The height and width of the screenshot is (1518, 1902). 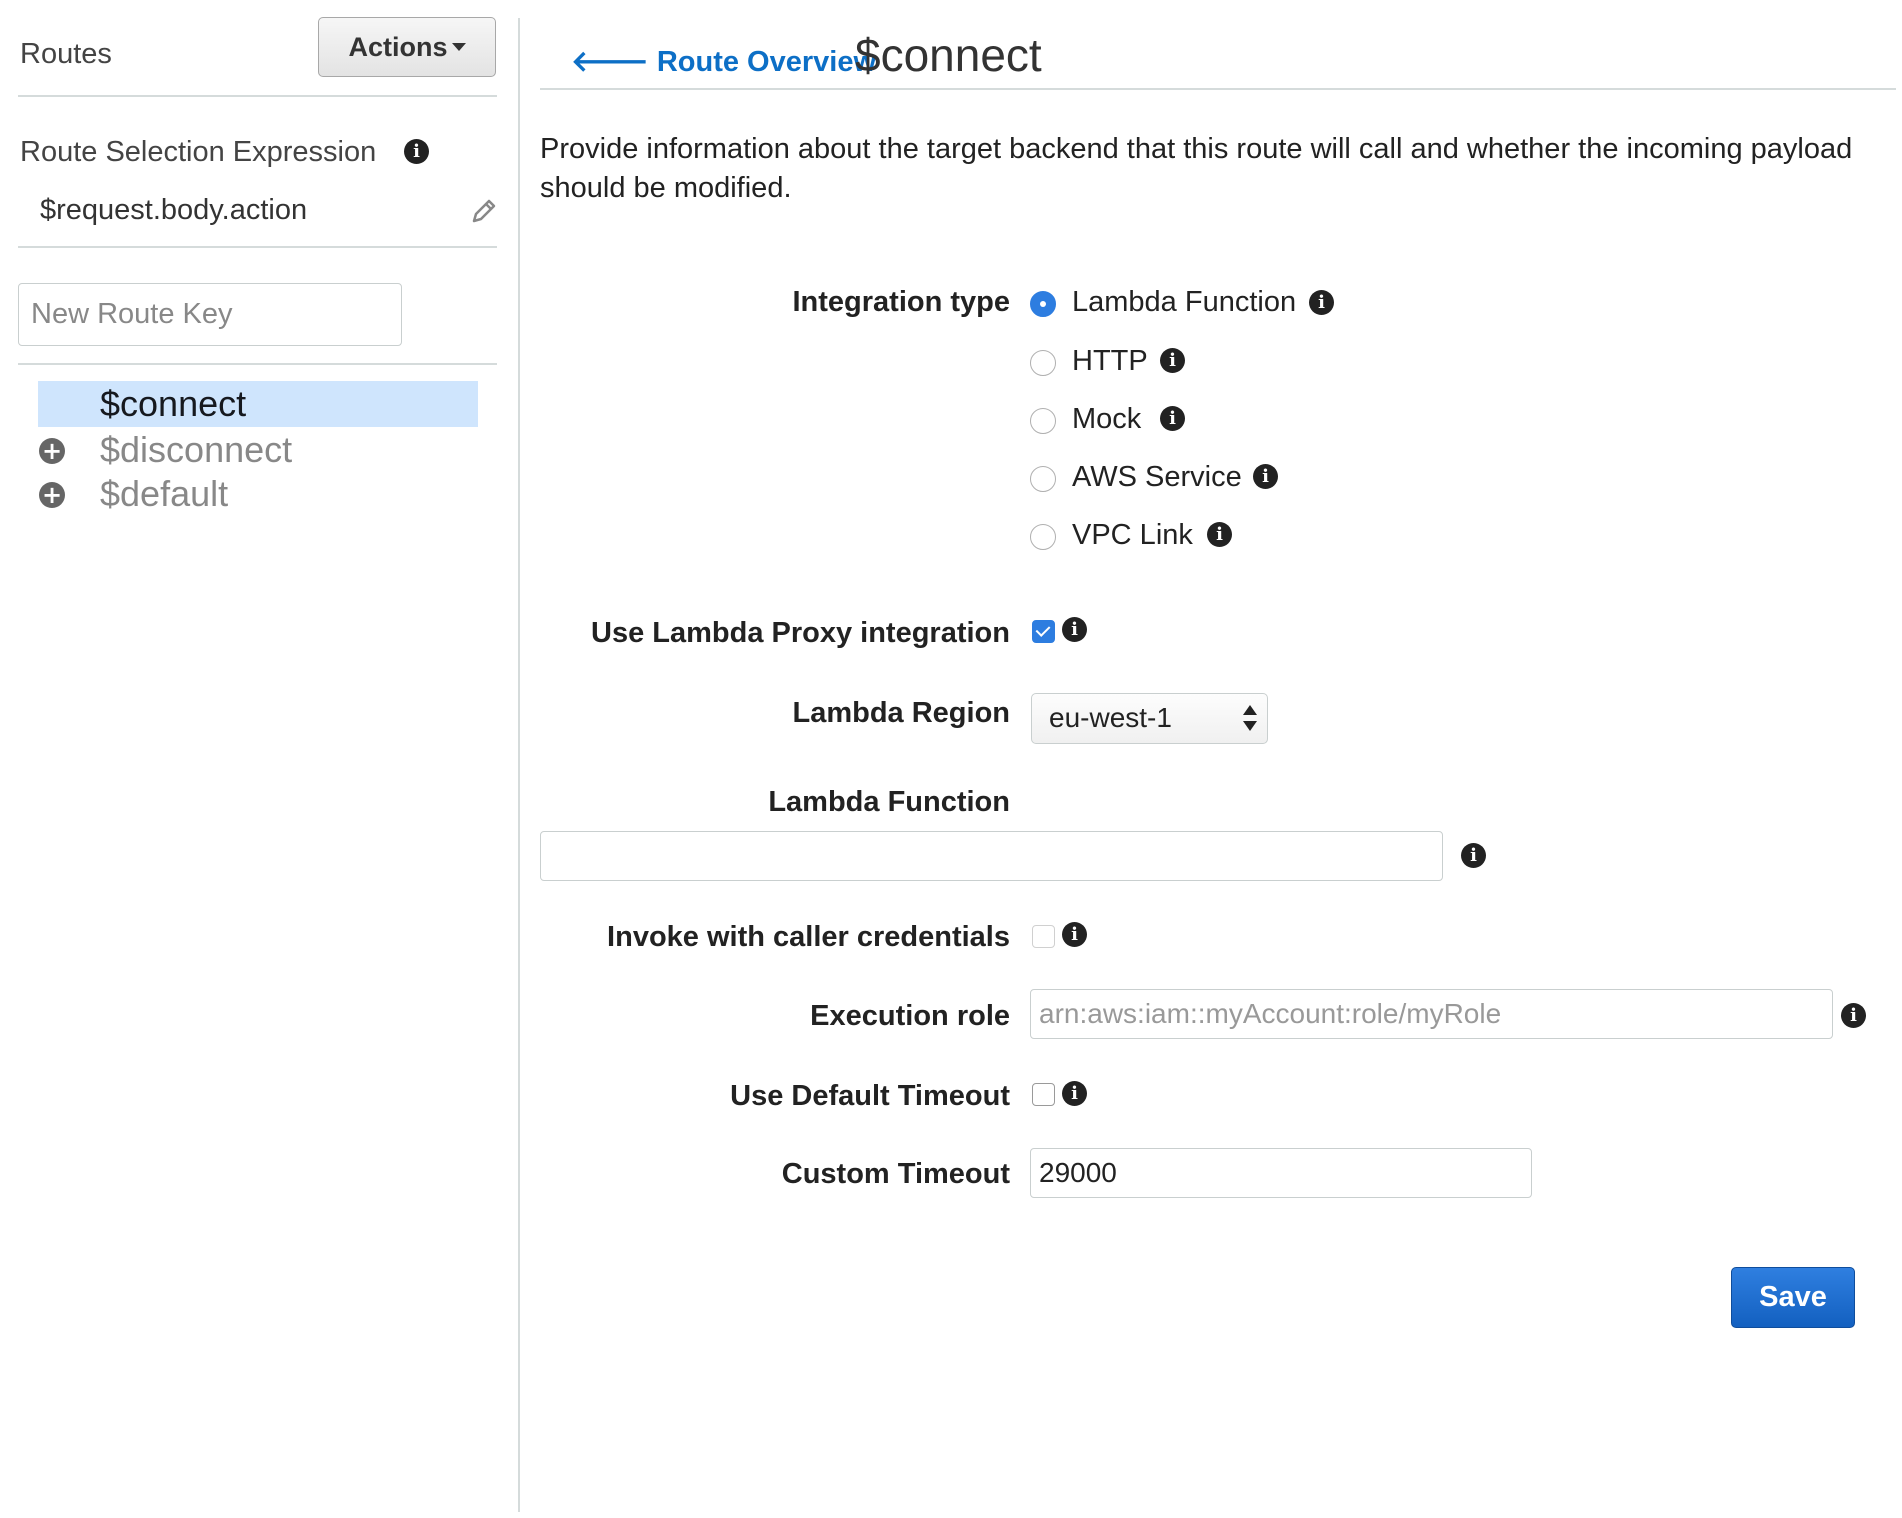 I want to click on chevron-down-icon, so click(x=458, y=47).